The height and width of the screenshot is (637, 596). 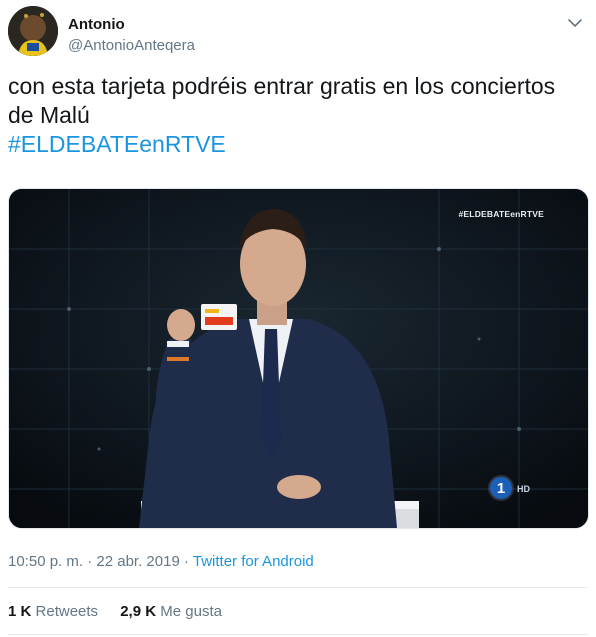 What do you see at coordinates (191, 611) in the screenshot?
I see `likes-label: Me gusta` at bounding box center [191, 611].